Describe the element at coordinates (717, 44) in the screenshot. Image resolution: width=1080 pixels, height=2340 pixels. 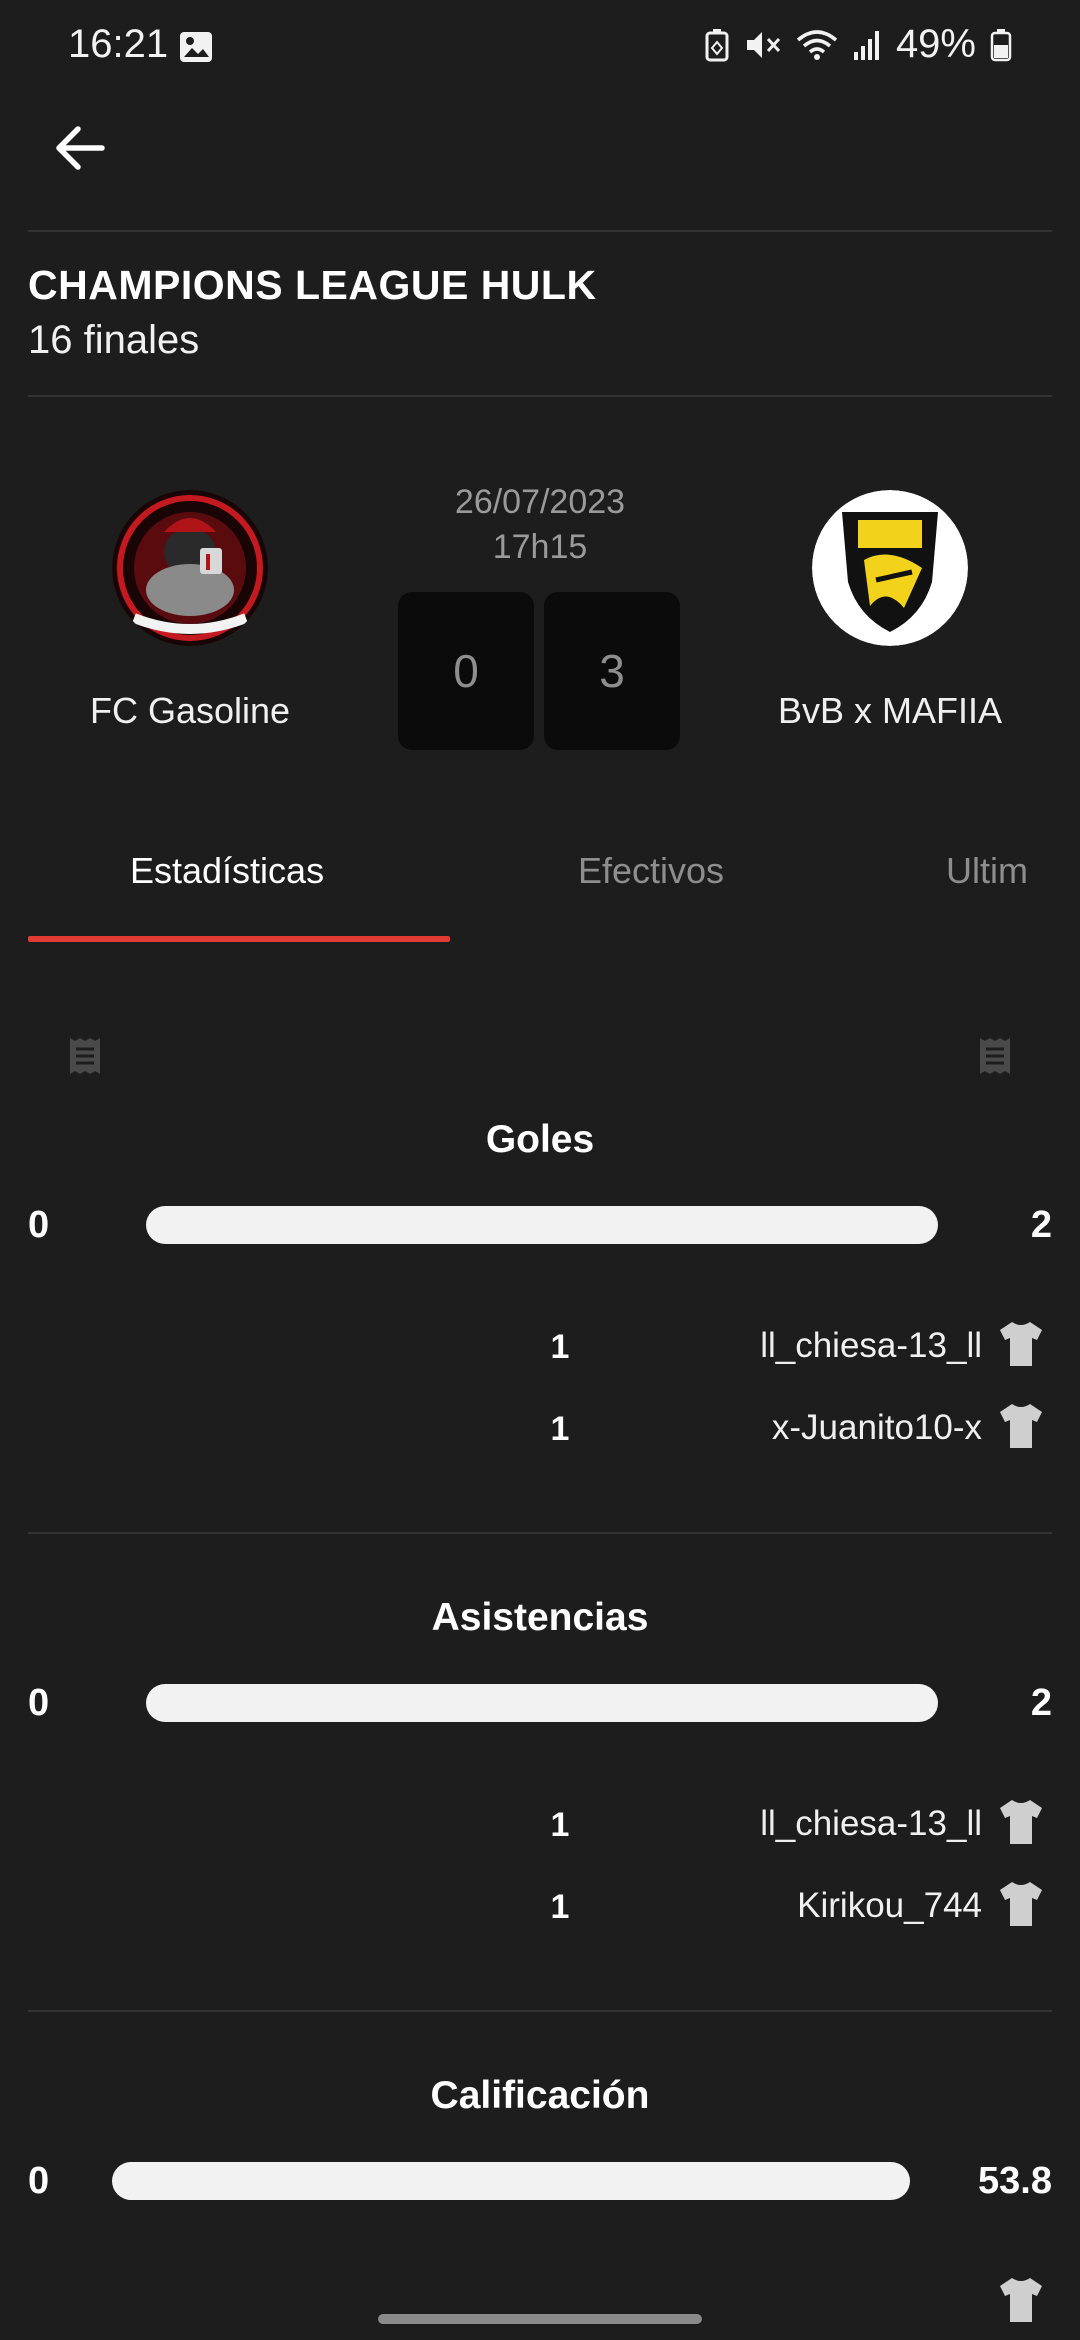
I see `battery-saver-icon` at that location.